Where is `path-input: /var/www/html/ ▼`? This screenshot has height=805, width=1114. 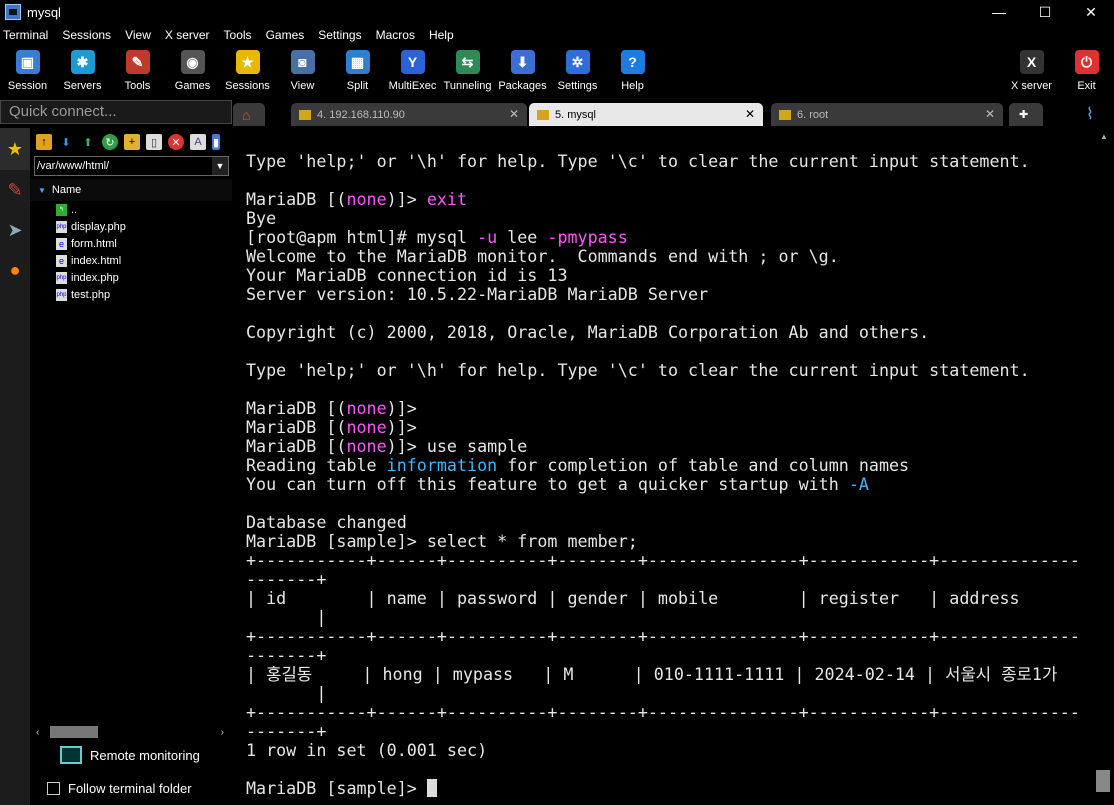
path-input: /var/www/html/ ▼ is located at coordinates (131, 166).